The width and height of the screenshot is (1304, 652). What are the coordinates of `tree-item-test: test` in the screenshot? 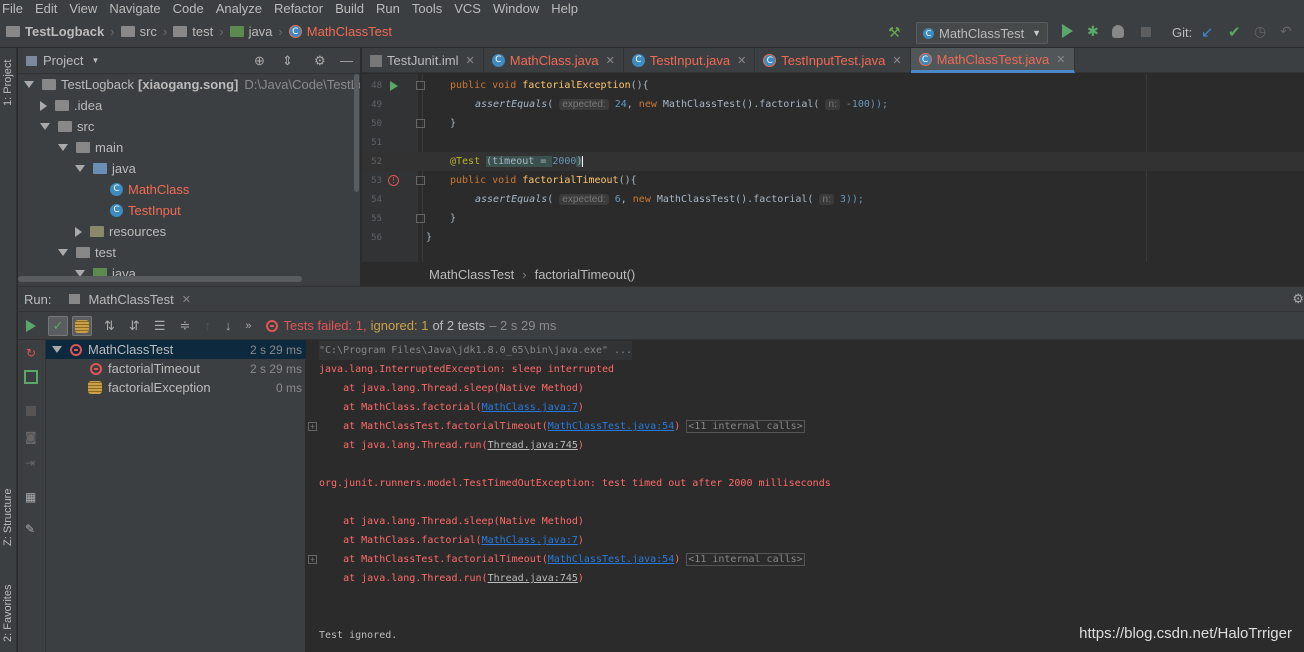 It's located at (87, 252).